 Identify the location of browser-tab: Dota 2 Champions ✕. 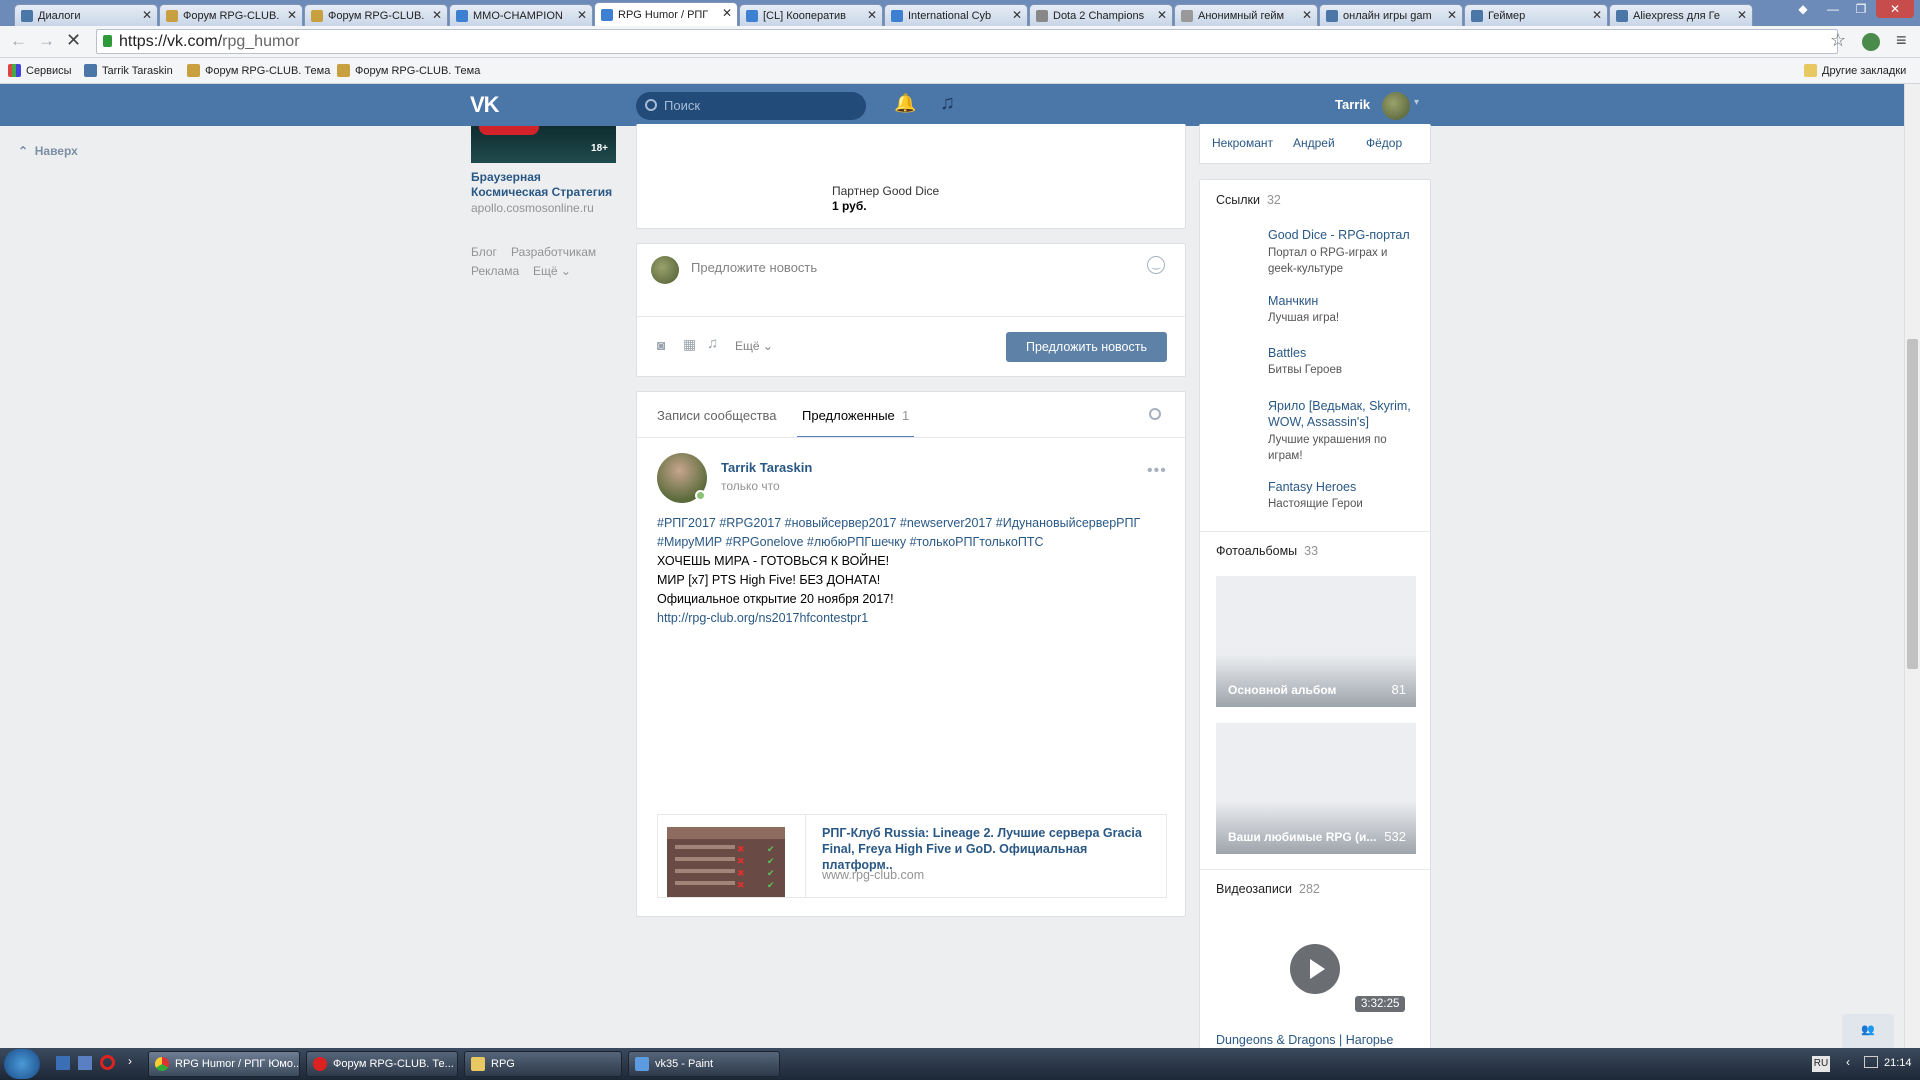
(1101, 15).